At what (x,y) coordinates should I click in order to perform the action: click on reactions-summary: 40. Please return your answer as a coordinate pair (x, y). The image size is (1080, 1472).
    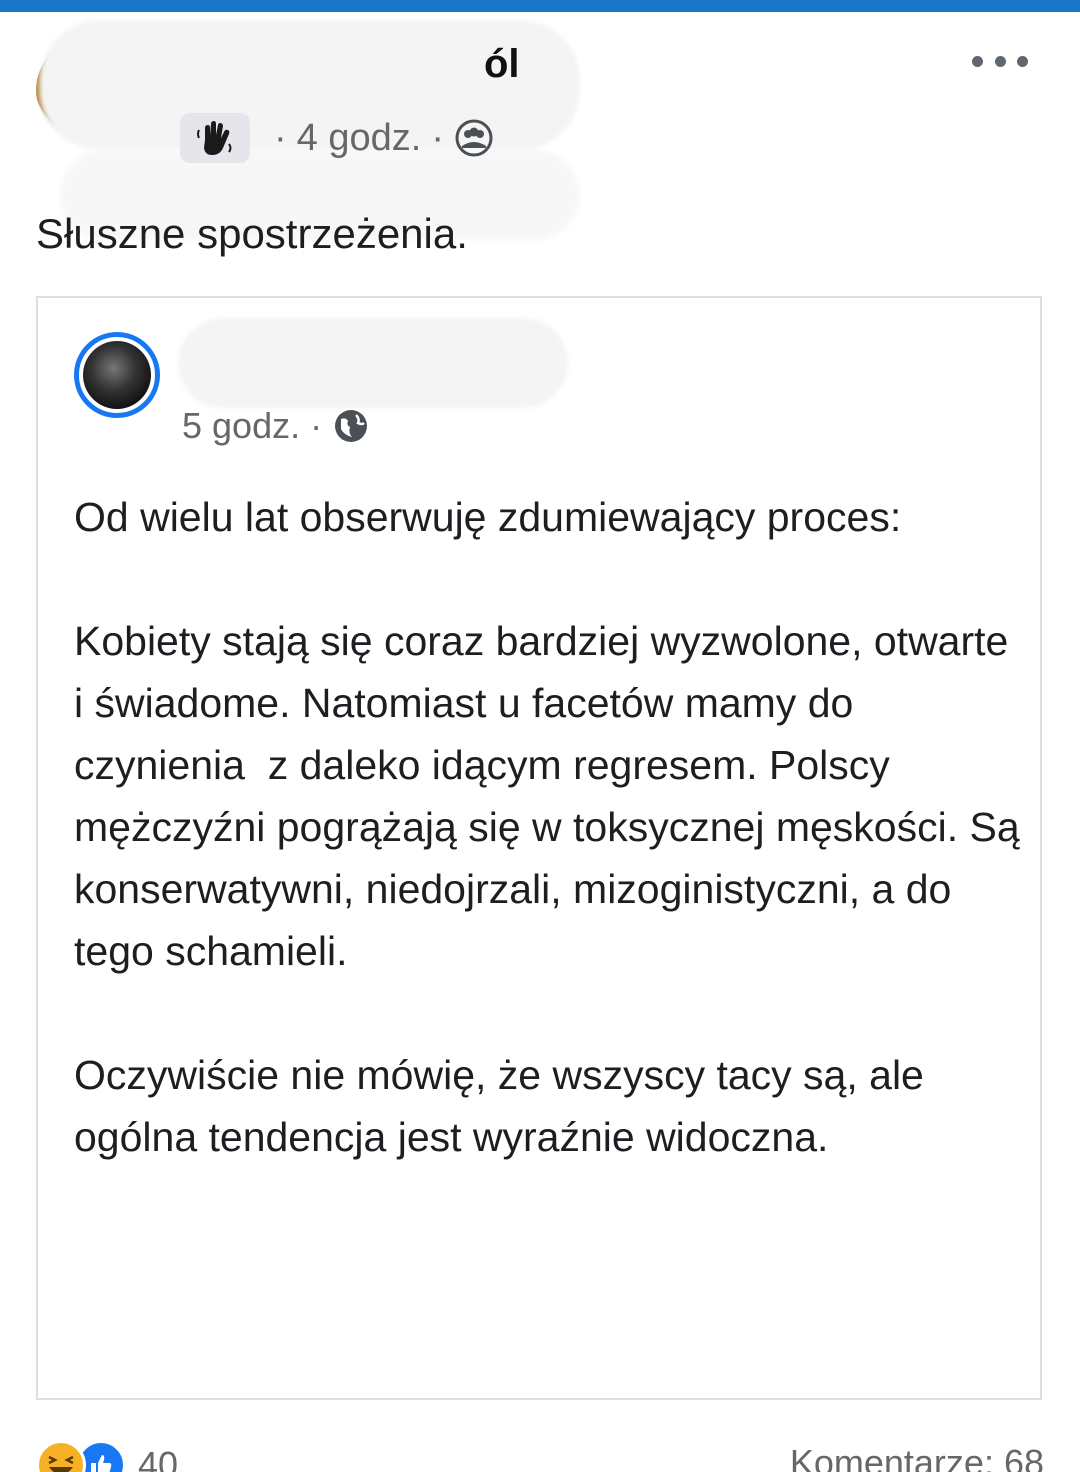
    Looking at the image, I should click on (107, 1456).